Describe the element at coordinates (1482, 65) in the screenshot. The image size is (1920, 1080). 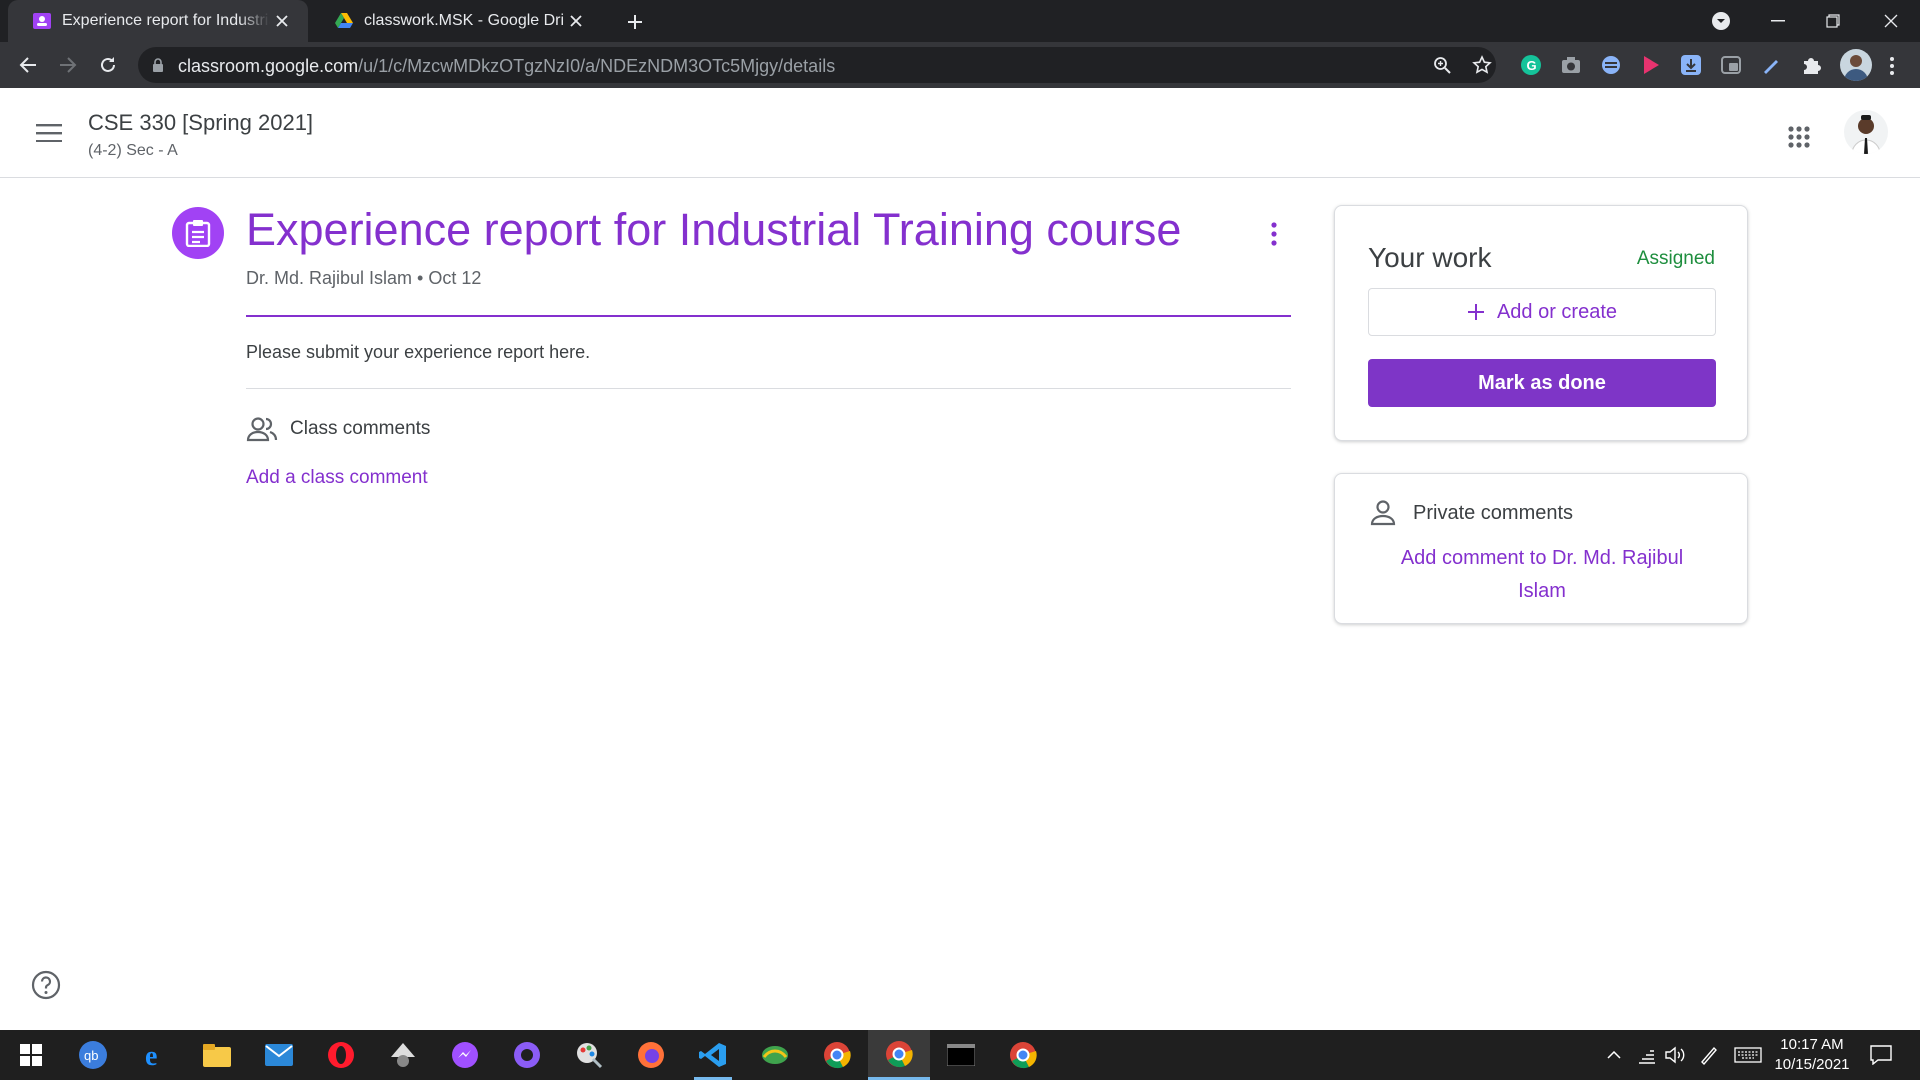
I see `bookmark-star-icon` at that location.